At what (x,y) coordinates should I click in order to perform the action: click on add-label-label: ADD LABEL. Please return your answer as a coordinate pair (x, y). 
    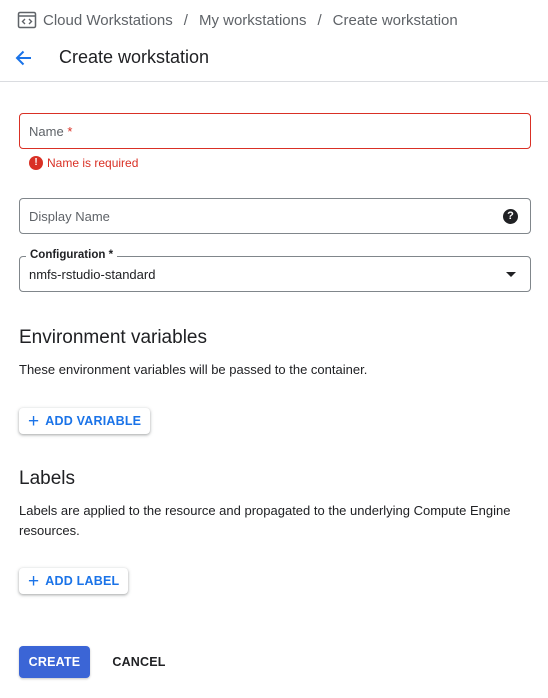
    Looking at the image, I should click on (82, 581).